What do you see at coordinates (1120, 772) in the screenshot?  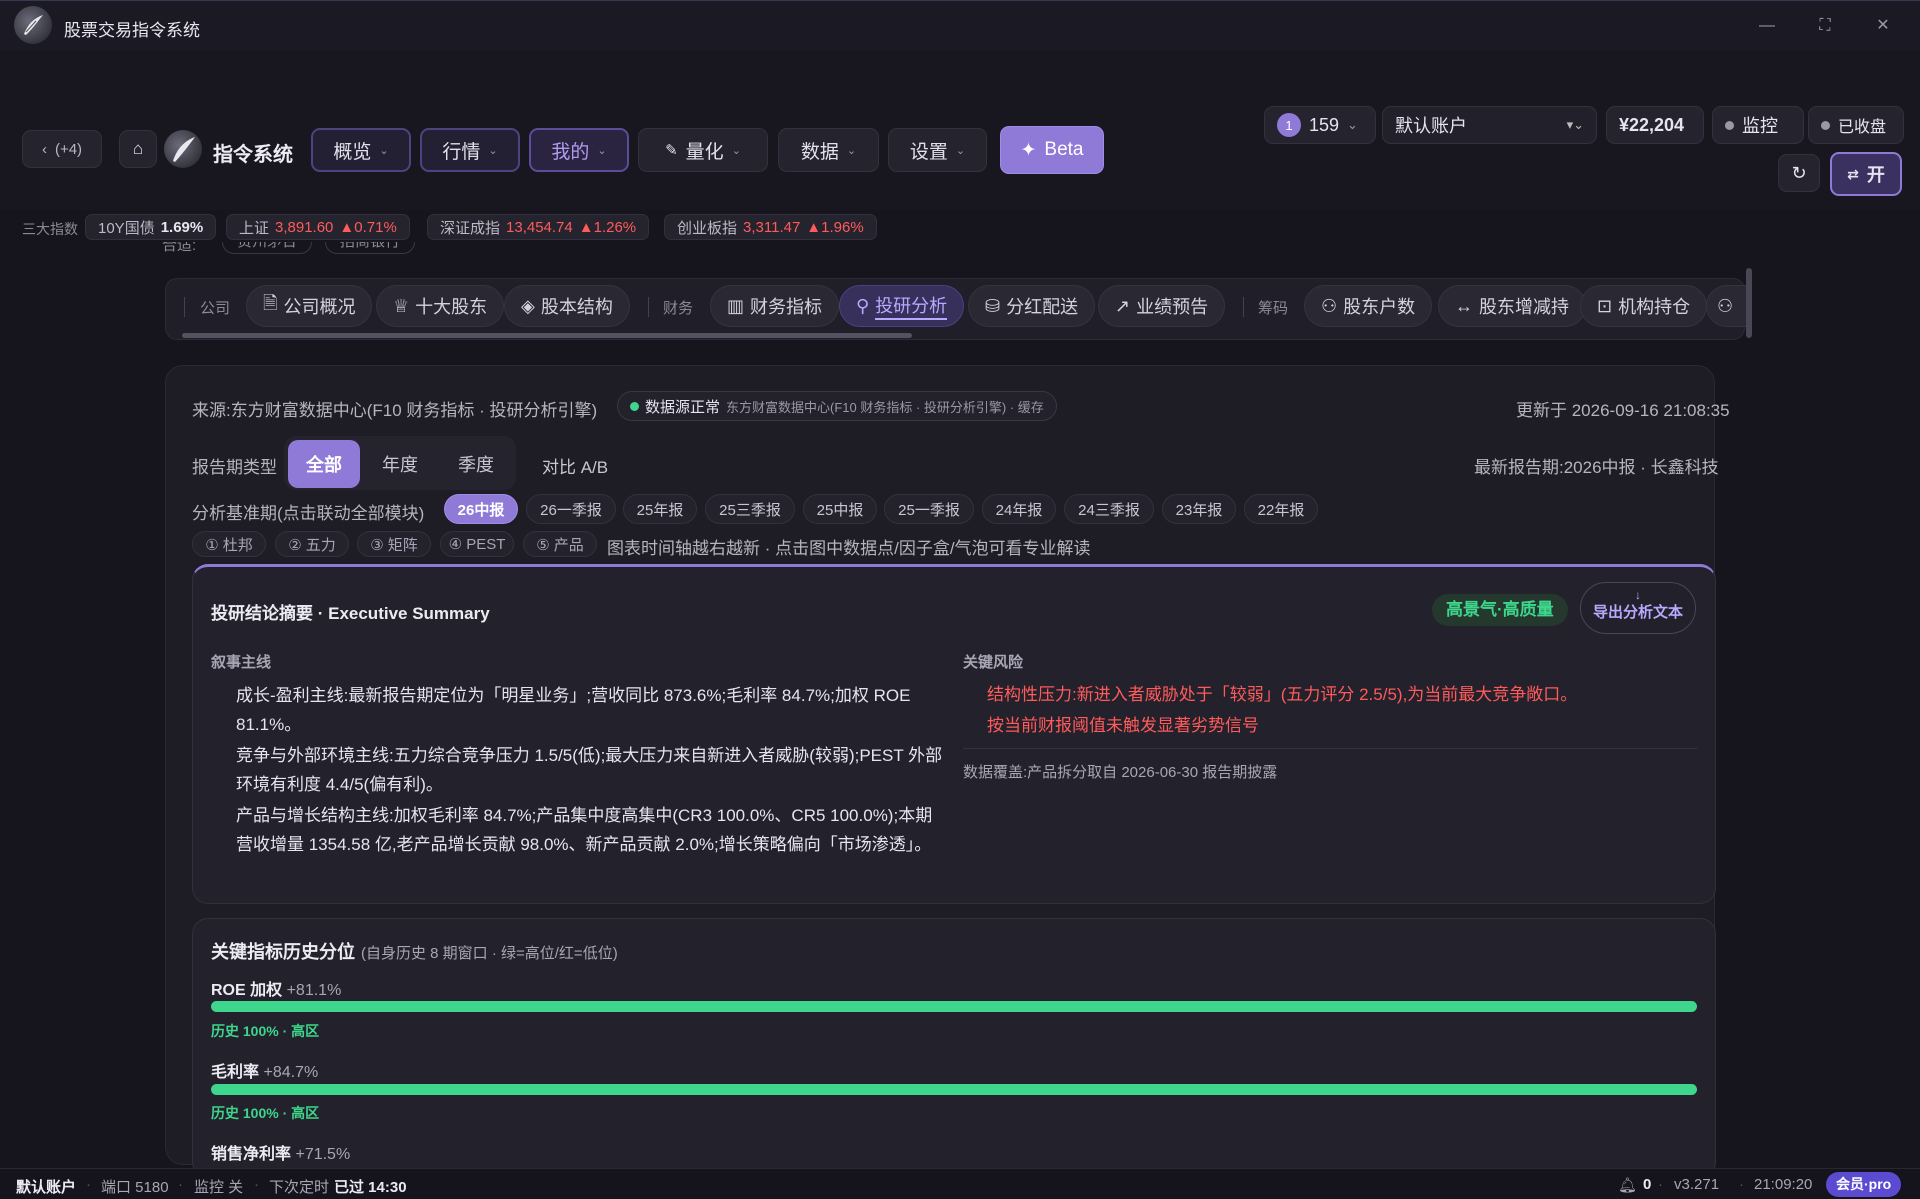 I see `data-coverage: 数据覆盖:产品拆分取自 2026-06-30 报告期披露` at bounding box center [1120, 772].